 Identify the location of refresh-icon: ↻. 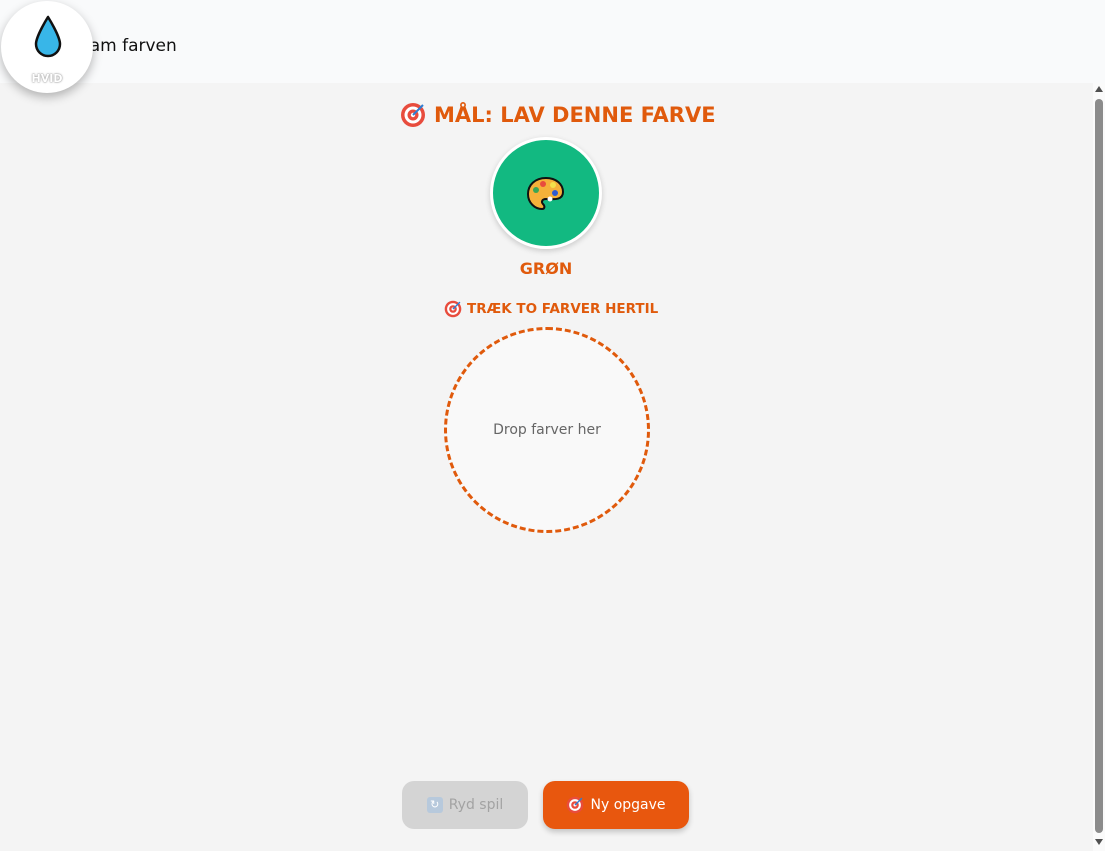
(434, 805).